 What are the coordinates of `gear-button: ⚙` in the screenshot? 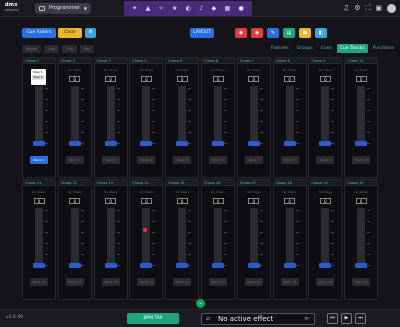 It's located at (90, 33).